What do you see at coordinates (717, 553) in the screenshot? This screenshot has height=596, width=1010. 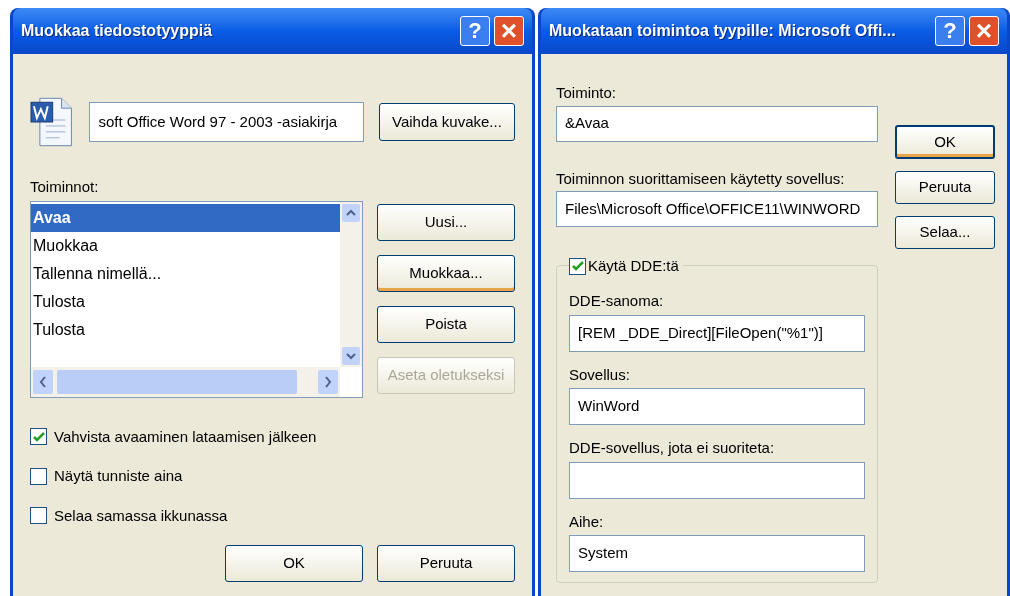 I see `dde-field: System` at bounding box center [717, 553].